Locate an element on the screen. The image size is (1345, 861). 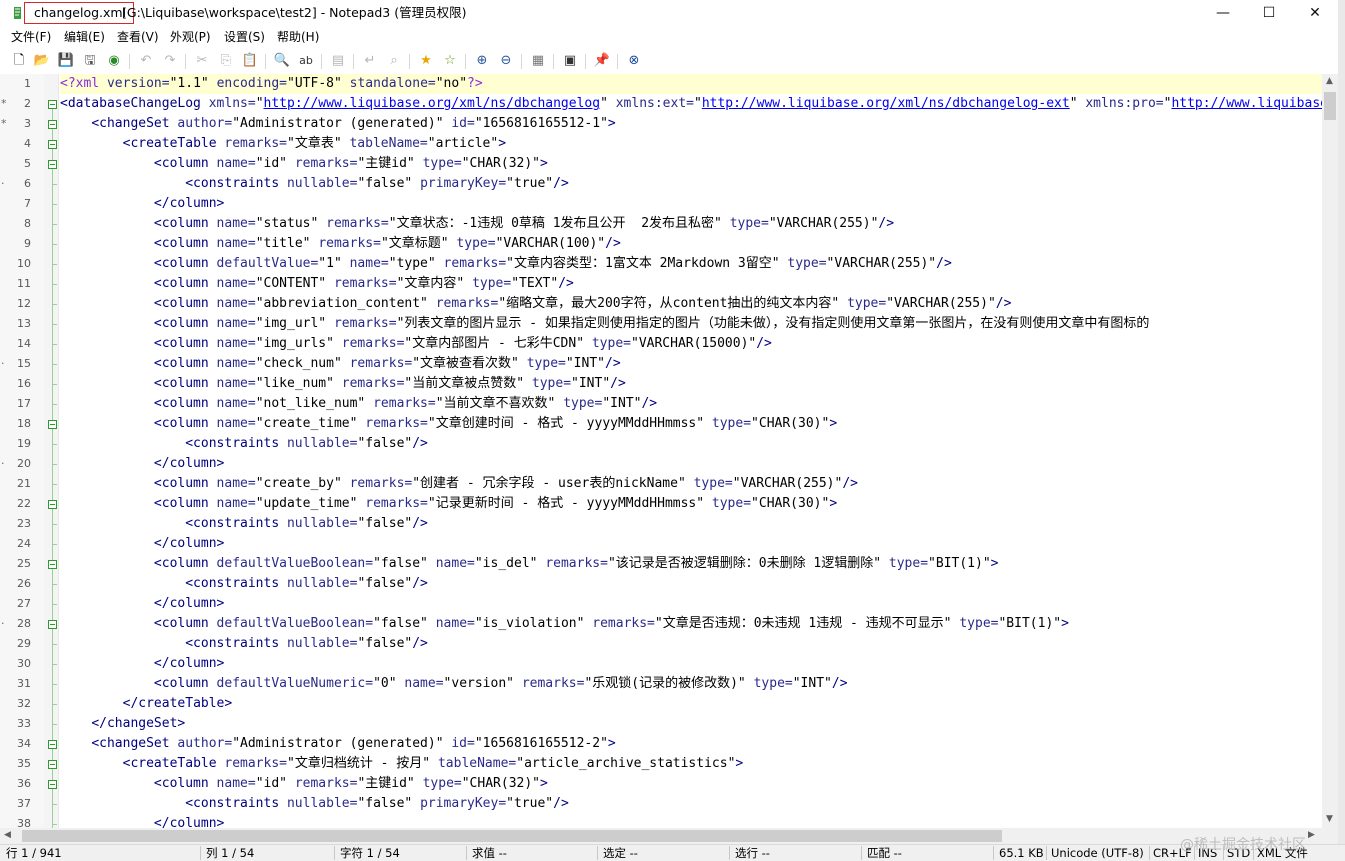
pin-icon: 📌 is located at coordinates (602, 61).